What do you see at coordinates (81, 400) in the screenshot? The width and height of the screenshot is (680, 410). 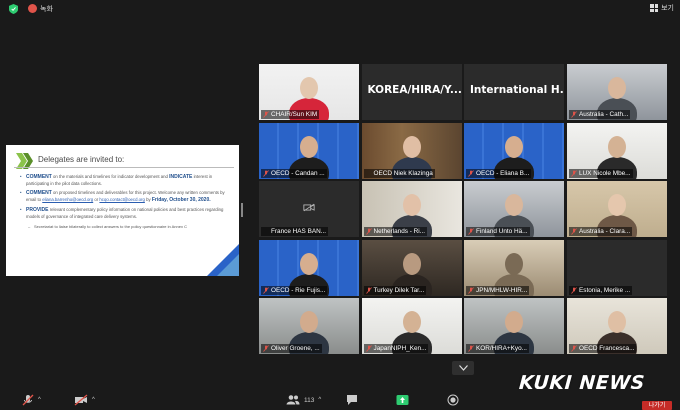 I see `video-off-icon` at bounding box center [81, 400].